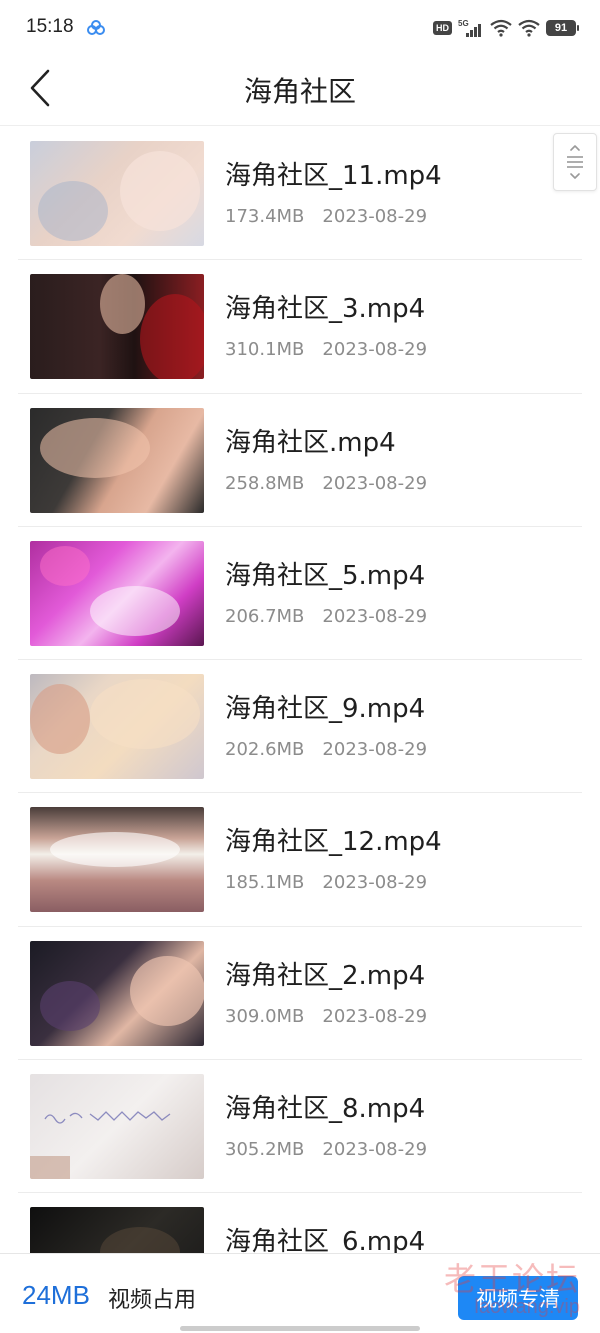 Image resolution: width=600 pixels, height=1333 pixels. I want to click on video-list-item: 海角社区_5.mp4 206.7MB 2023-08-29, so click(300, 594).